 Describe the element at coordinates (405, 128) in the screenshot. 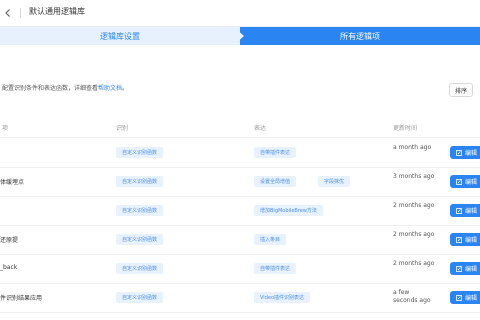

I see `column-header-updated: 更新时间` at that location.